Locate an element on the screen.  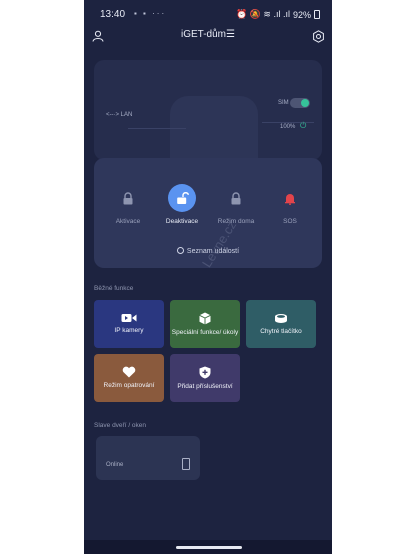
home-indicator is located at coordinates (209, 547).